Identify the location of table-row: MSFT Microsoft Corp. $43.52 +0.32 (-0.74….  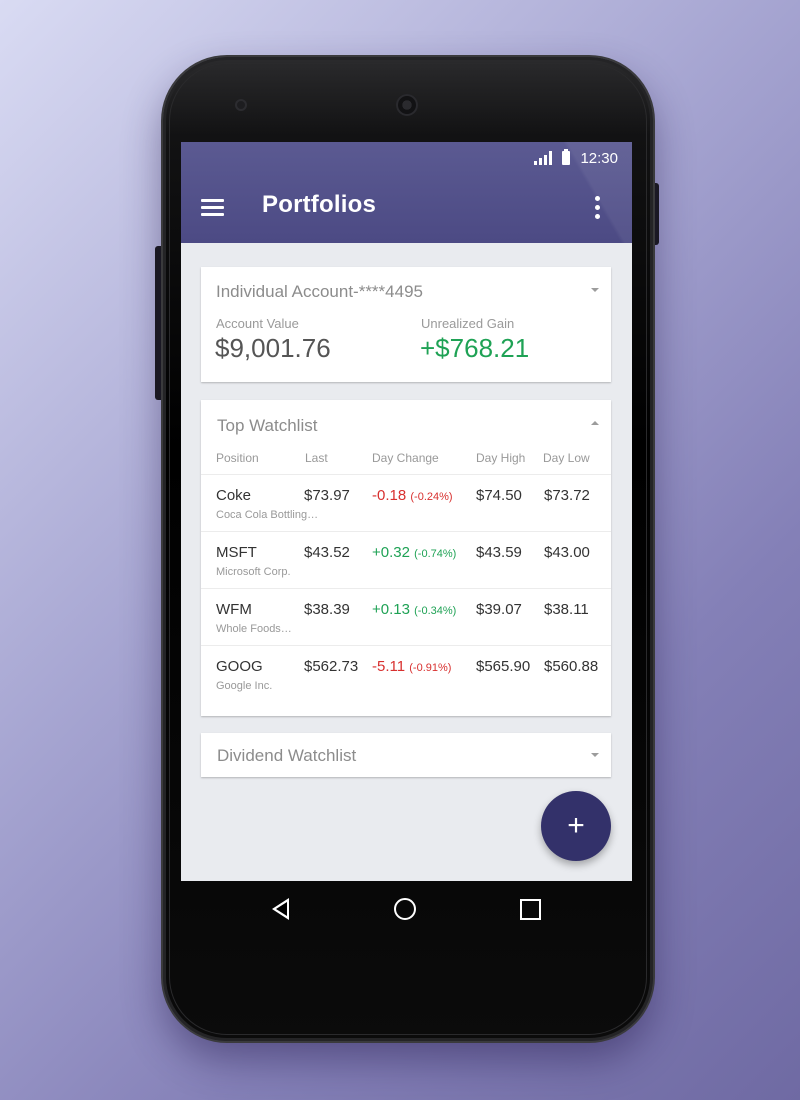
(406, 559).